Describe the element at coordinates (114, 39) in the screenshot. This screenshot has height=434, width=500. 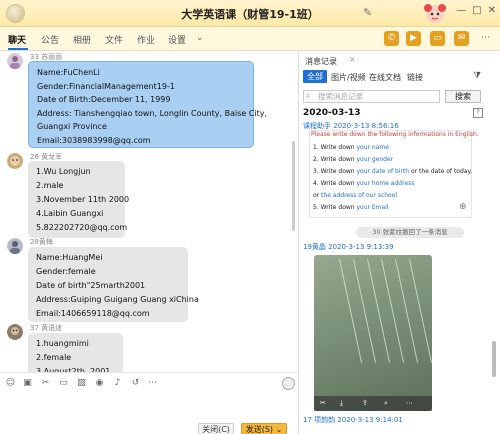
I see `tab-files: 文件` at that location.